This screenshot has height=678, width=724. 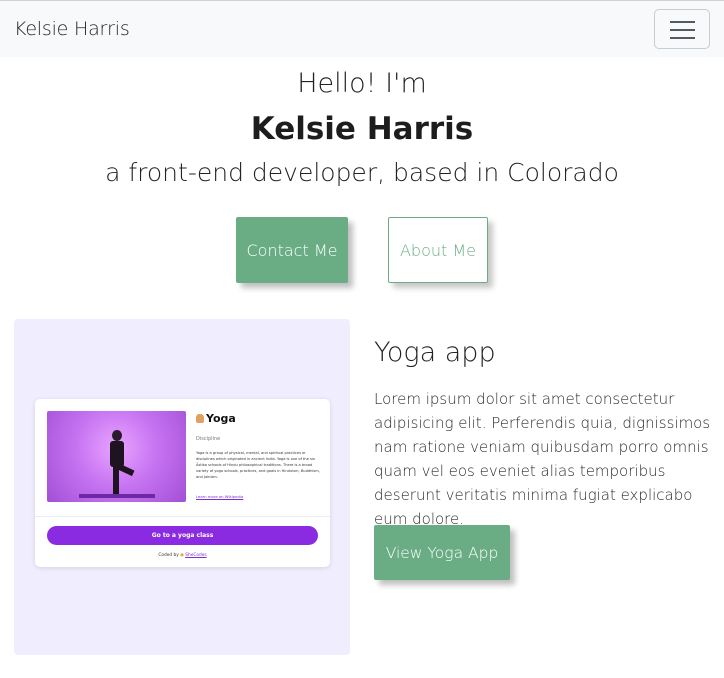 What do you see at coordinates (126, 470) in the screenshot?
I see `person-knee` at bounding box center [126, 470].